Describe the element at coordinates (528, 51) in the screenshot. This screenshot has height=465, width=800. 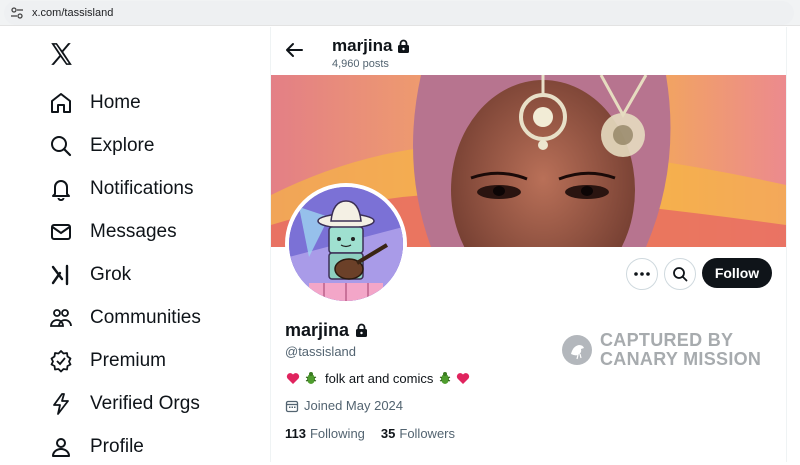
I see `profile-header: marjina 4,960 posts` at that location.